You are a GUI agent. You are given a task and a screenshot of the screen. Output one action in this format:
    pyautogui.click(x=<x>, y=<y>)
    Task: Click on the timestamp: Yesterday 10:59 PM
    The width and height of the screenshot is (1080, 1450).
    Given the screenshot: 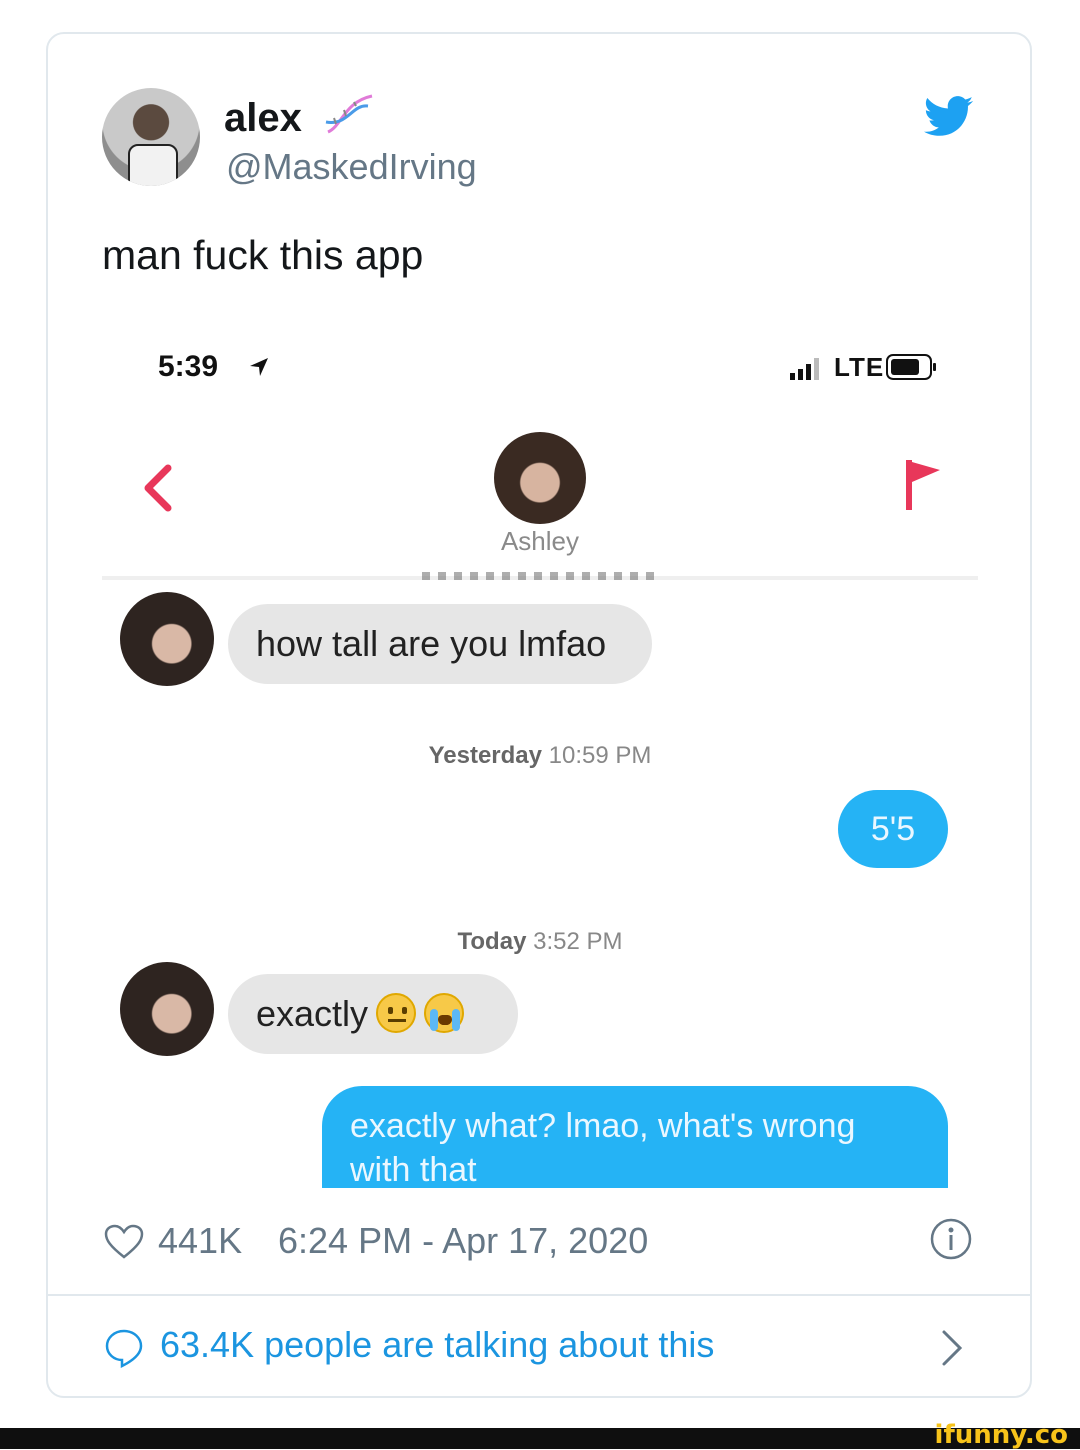 What is the action you would take?
    pyautogui.click(x=540, y=755)
    